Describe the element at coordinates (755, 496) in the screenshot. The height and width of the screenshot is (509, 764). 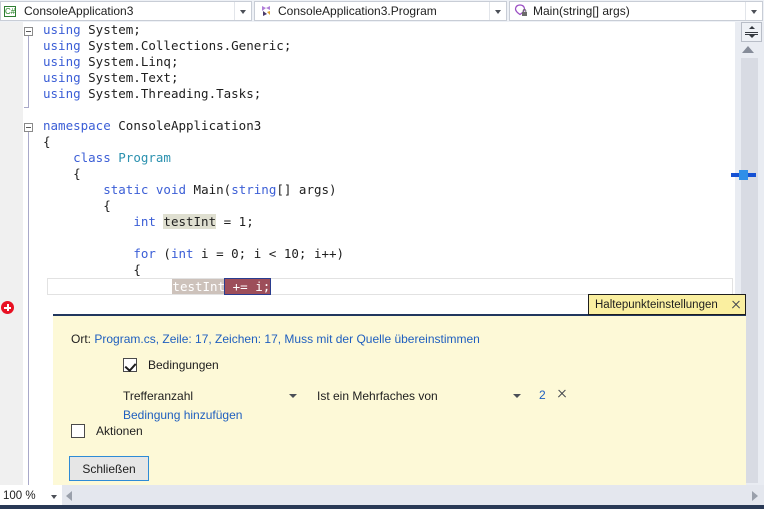
I see `scroll-right-arrow` at that location.